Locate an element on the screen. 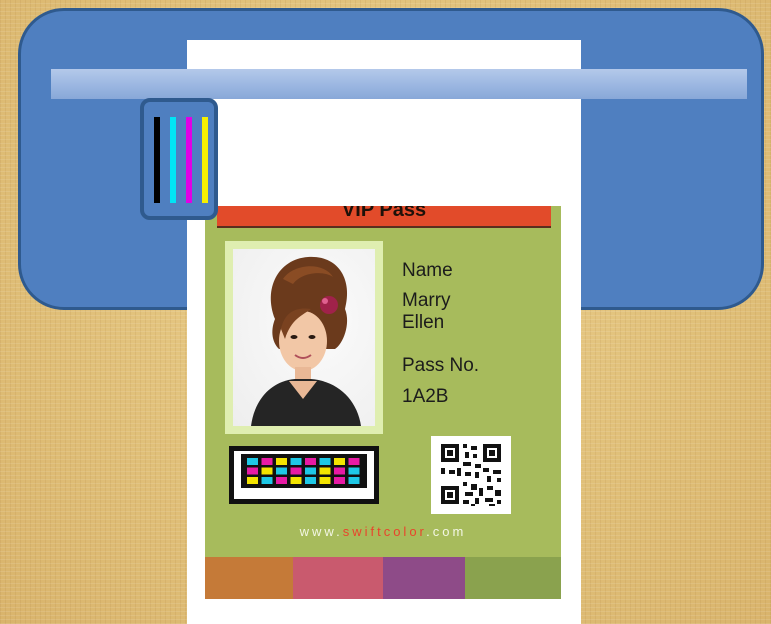  carriage-rail is located at coordinates (399, 84).